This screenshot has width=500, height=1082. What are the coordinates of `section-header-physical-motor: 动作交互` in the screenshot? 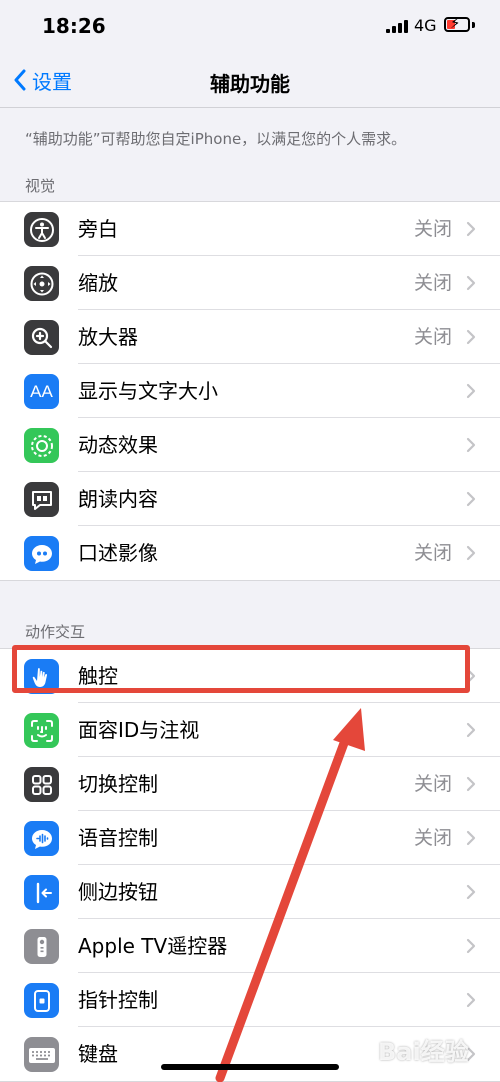 It's located at (55, 632).